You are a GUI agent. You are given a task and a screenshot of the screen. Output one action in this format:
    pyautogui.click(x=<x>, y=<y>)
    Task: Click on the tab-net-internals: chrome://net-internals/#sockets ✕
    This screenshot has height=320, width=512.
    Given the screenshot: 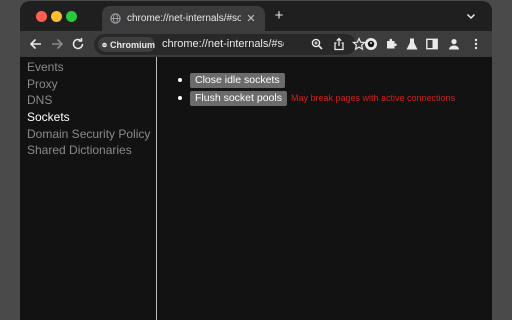 What is the action you would take?
    pyautogui.click(x=183, y=18)
    